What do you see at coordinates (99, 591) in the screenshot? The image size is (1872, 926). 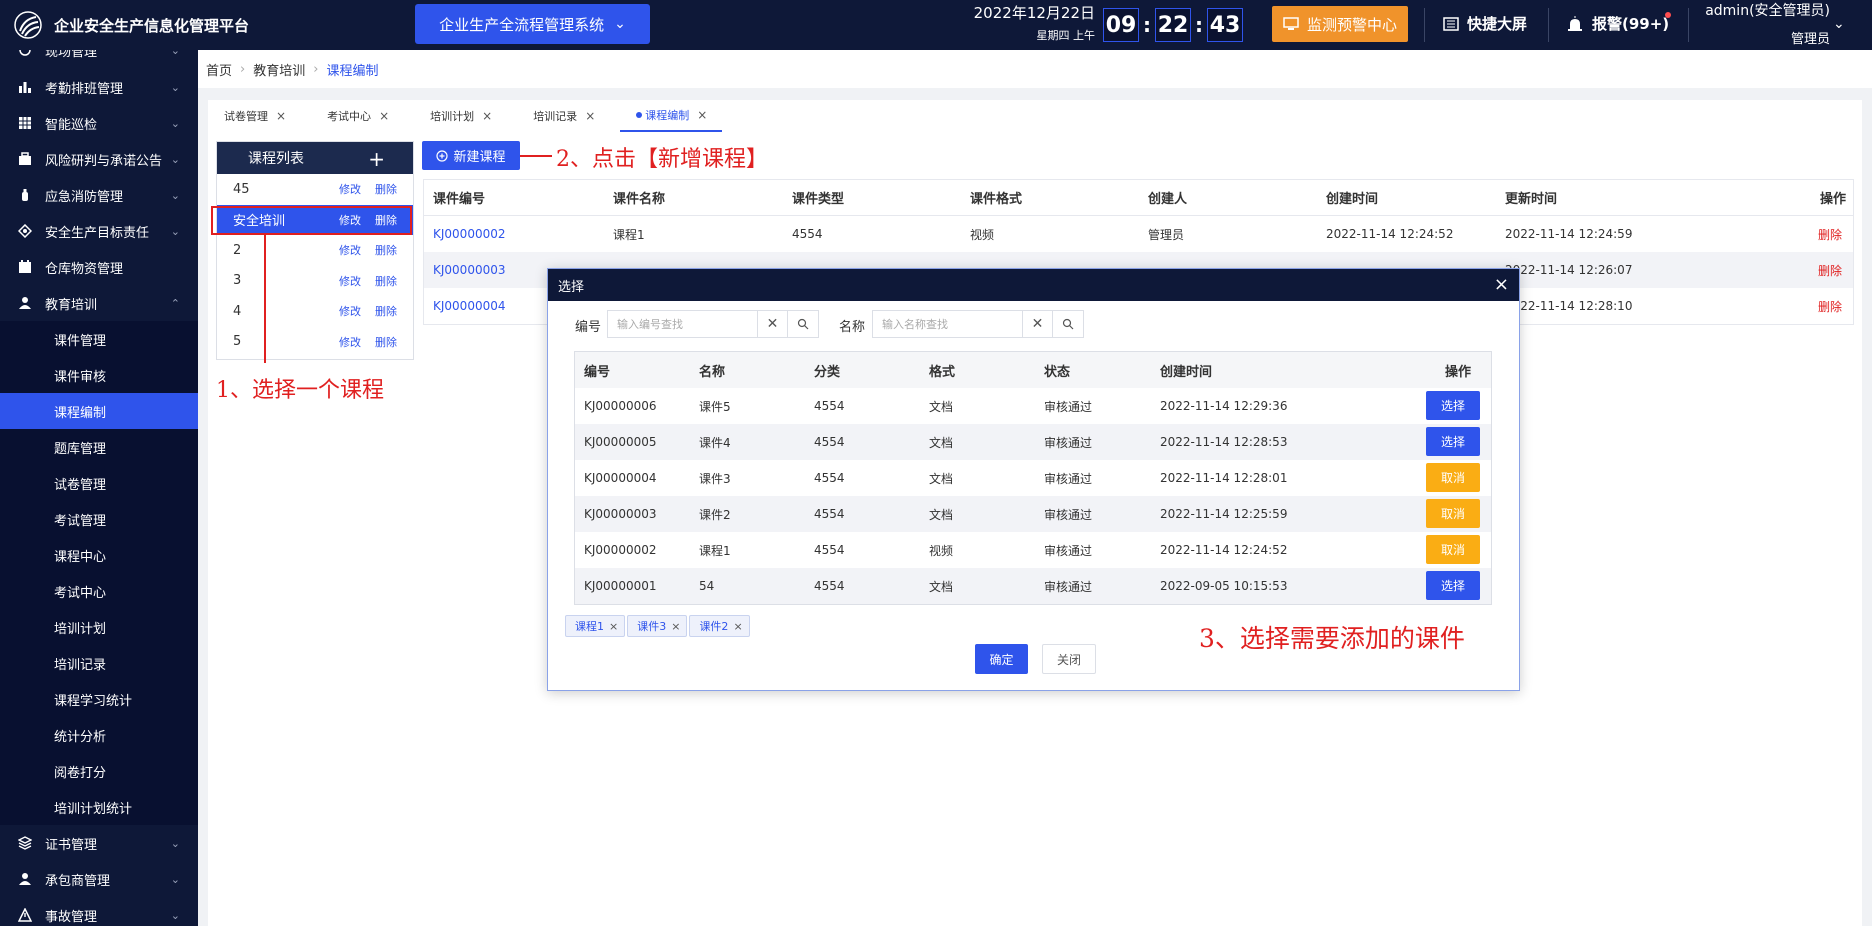 I see `sidebar-subitem-exam-center: 考试中心` at bounding box center [99, 591].